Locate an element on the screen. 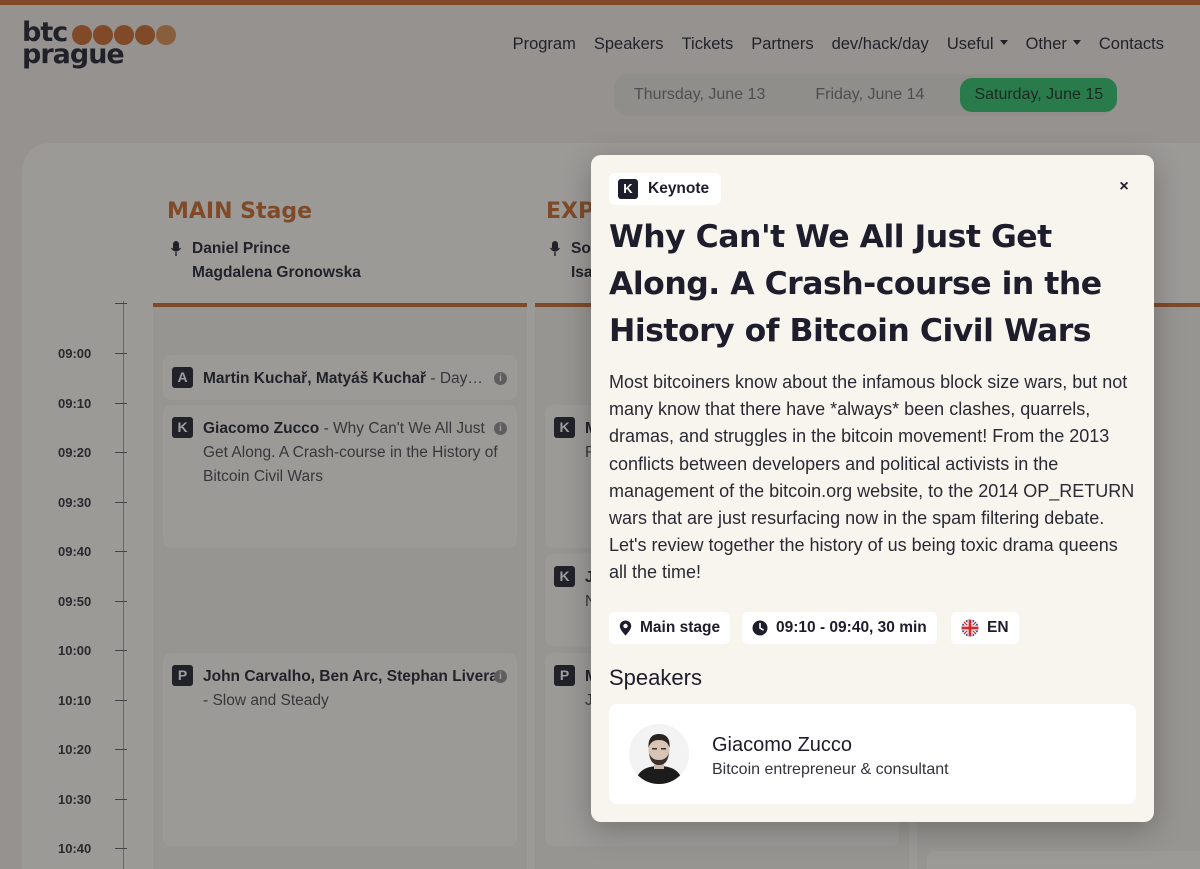 The image size is (1200, 869). location-text: Main stage is located at coordinates (680, 627).